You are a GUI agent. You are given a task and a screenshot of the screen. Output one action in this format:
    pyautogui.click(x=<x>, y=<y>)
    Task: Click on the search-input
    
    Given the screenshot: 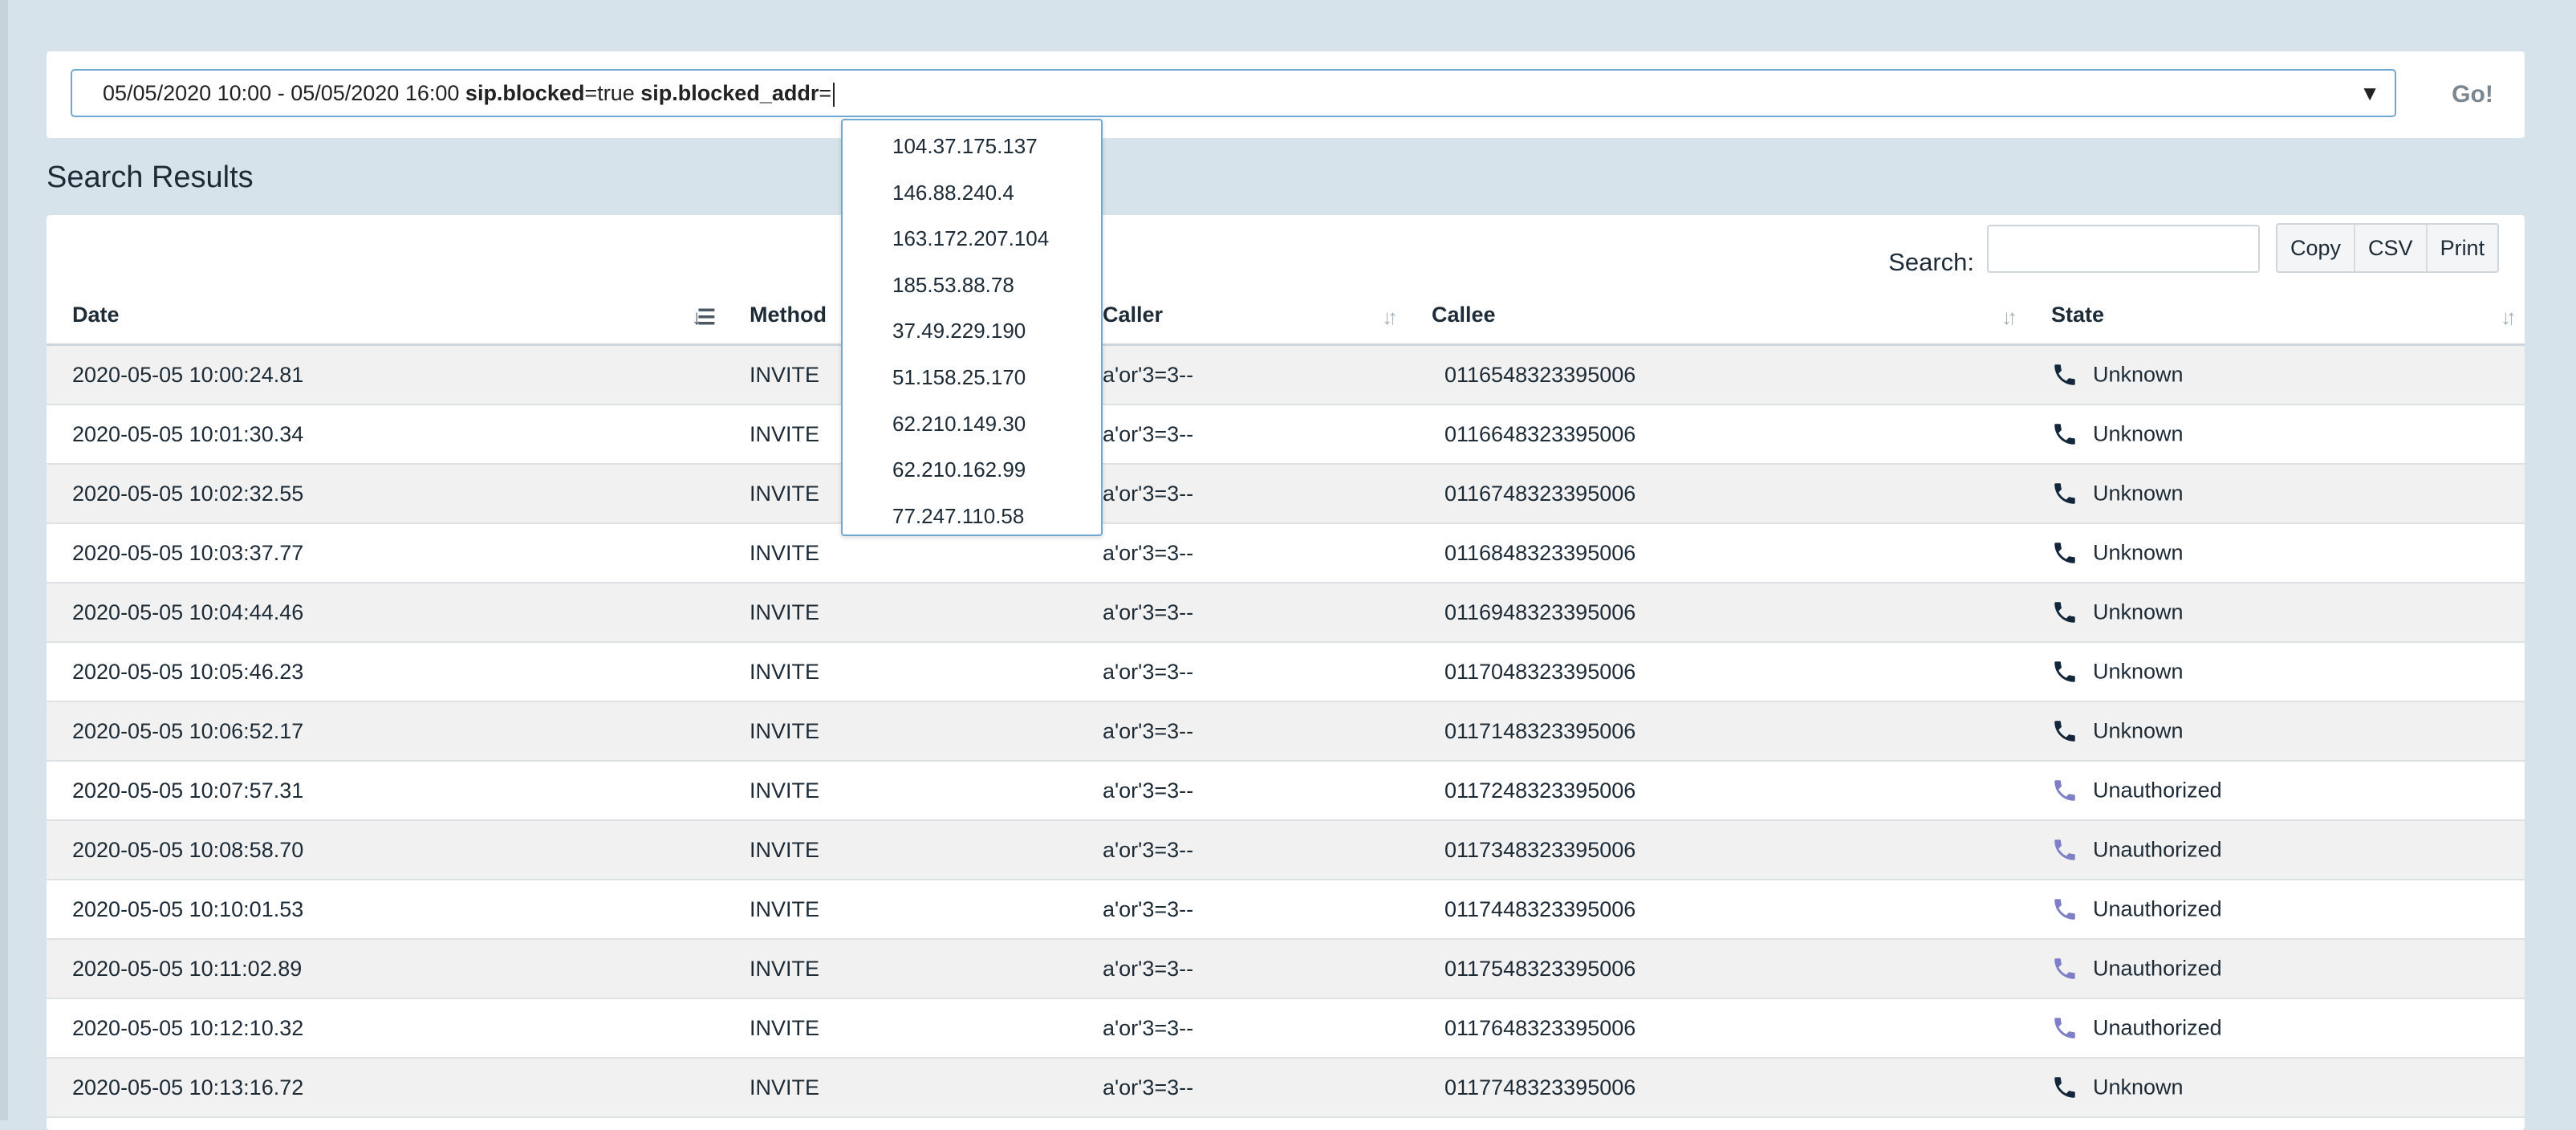 What is the action you would take?
    pyautogui.click(x=2123, y=249)
    